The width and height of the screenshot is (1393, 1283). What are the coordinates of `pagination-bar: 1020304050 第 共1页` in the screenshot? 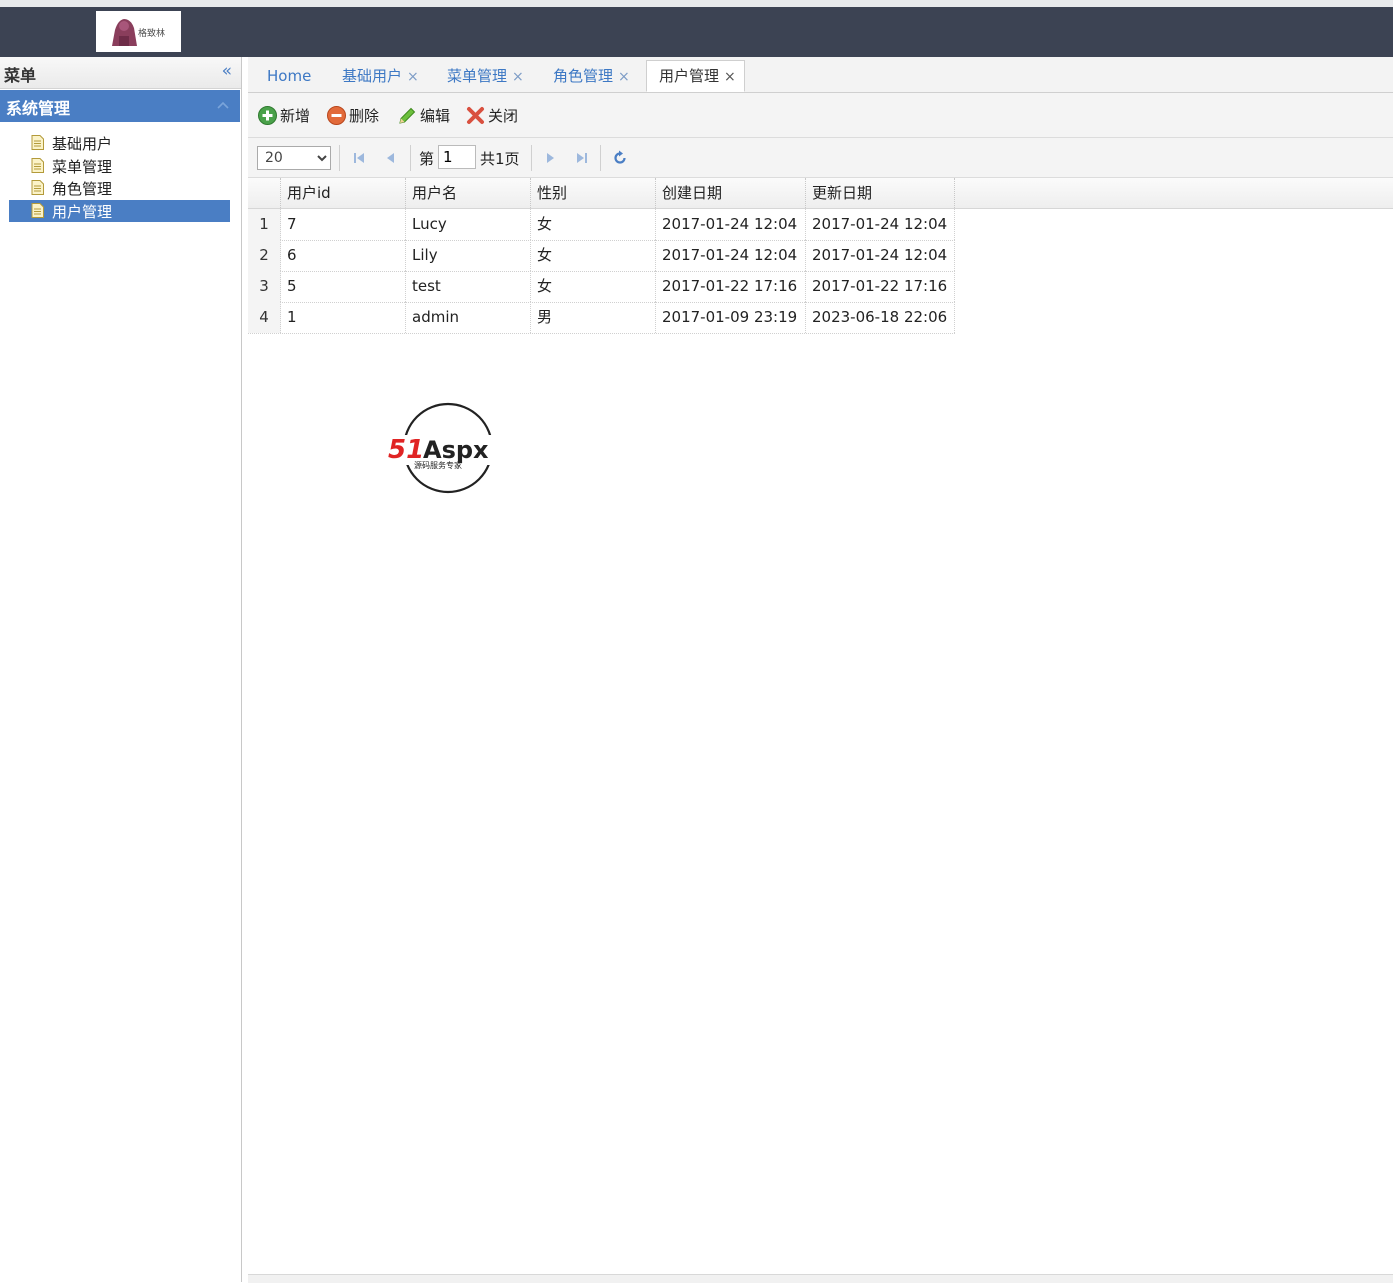 It's located at (820, 158).